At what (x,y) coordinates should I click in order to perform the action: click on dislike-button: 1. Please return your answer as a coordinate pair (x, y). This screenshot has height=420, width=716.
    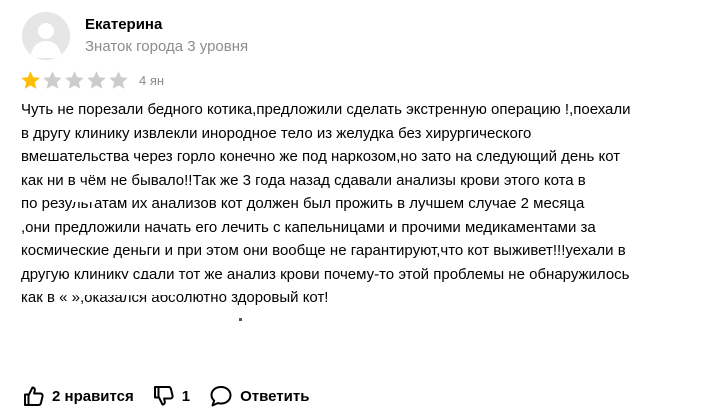
    Looking at the image, I should click on (171, 396).